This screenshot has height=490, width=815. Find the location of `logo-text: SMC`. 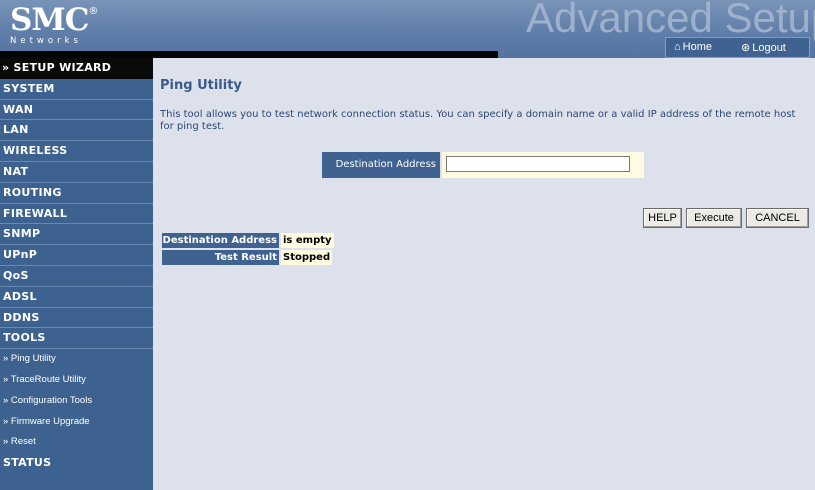

logo-text: SMC is located at coordinates (49, 20).